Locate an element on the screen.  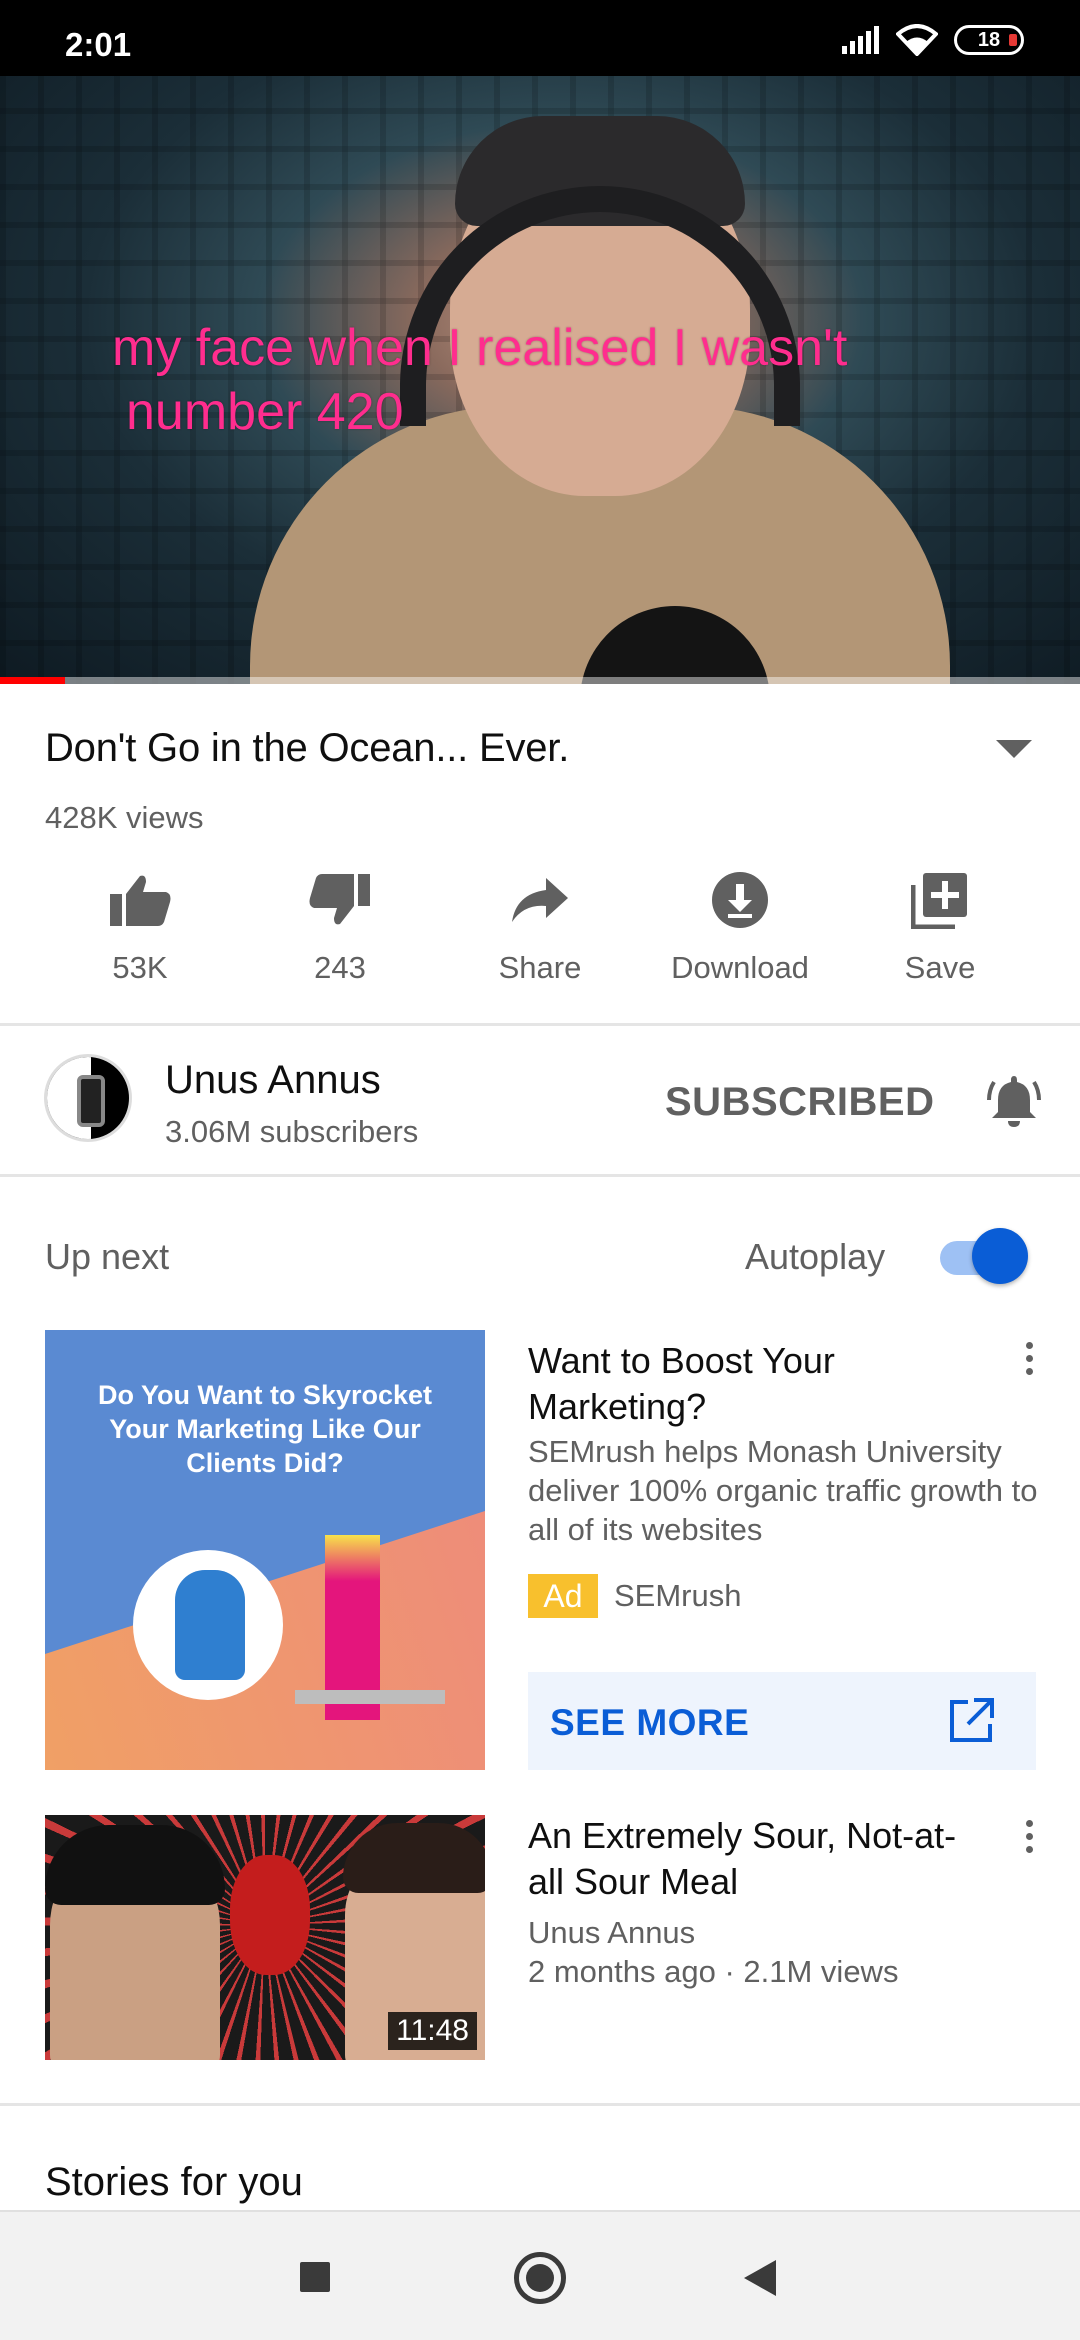
wifi-icon is located at coordinates (917, 40).